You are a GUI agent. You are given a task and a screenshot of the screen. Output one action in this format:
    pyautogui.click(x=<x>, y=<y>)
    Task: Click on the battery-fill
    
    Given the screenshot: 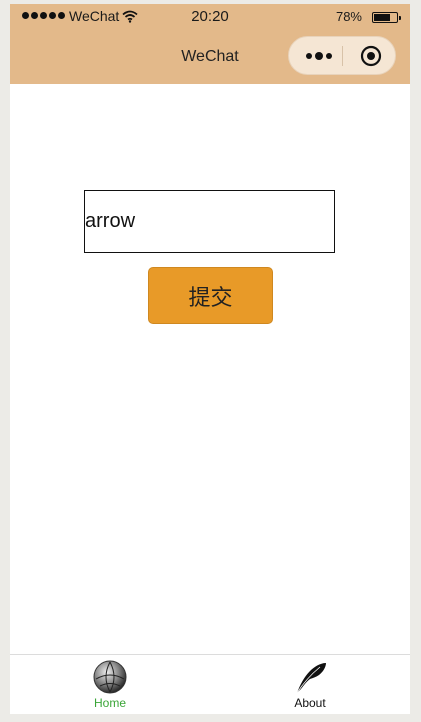 What is the action you would take?
    pyautogui.click(x=382, y=17)
    